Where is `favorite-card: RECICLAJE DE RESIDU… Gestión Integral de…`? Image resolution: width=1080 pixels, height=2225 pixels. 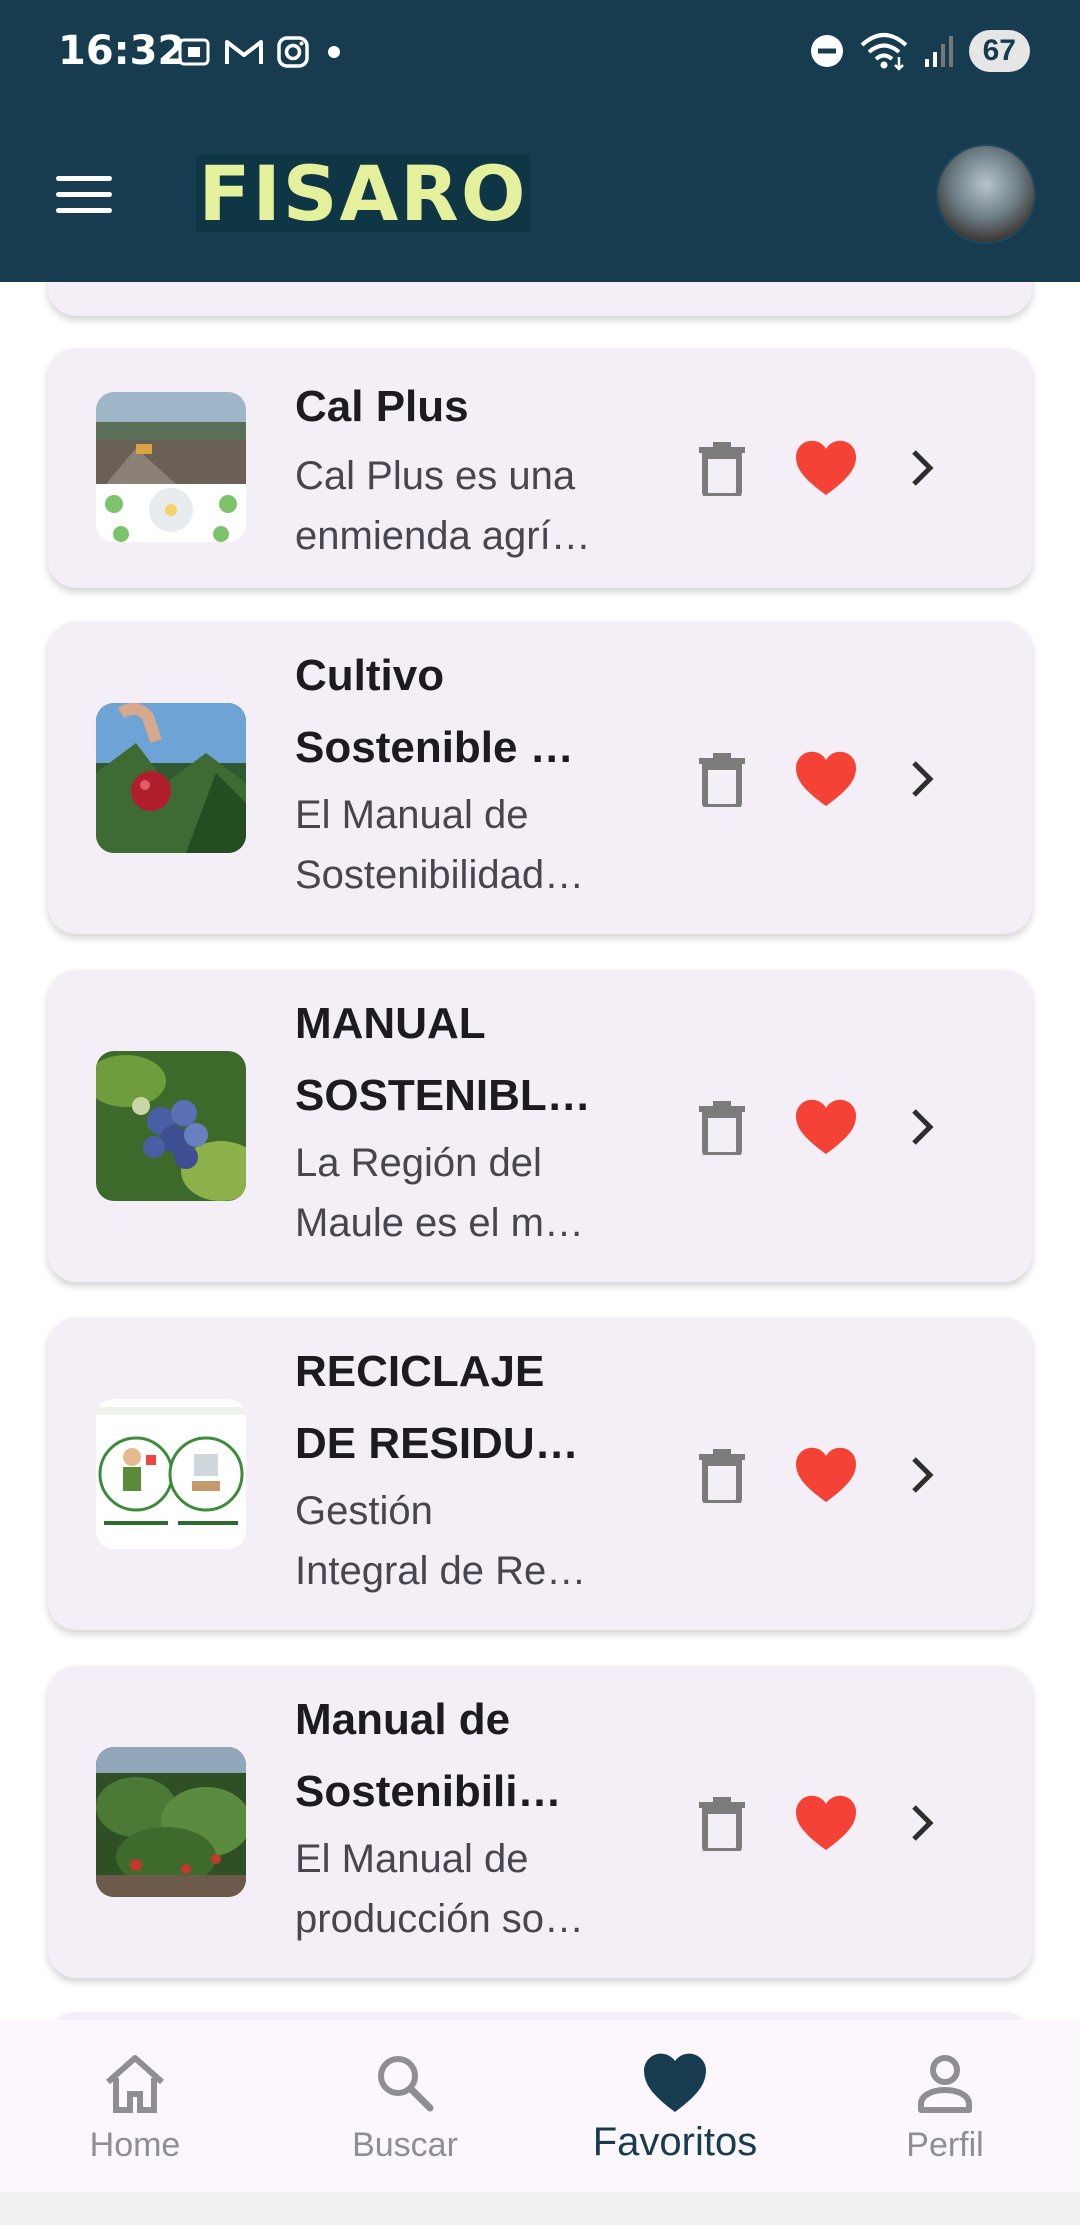
favorite-card: RECICLAJE DE RESIDU… Gestión Integral de… is located at coordinates (540, 1474).